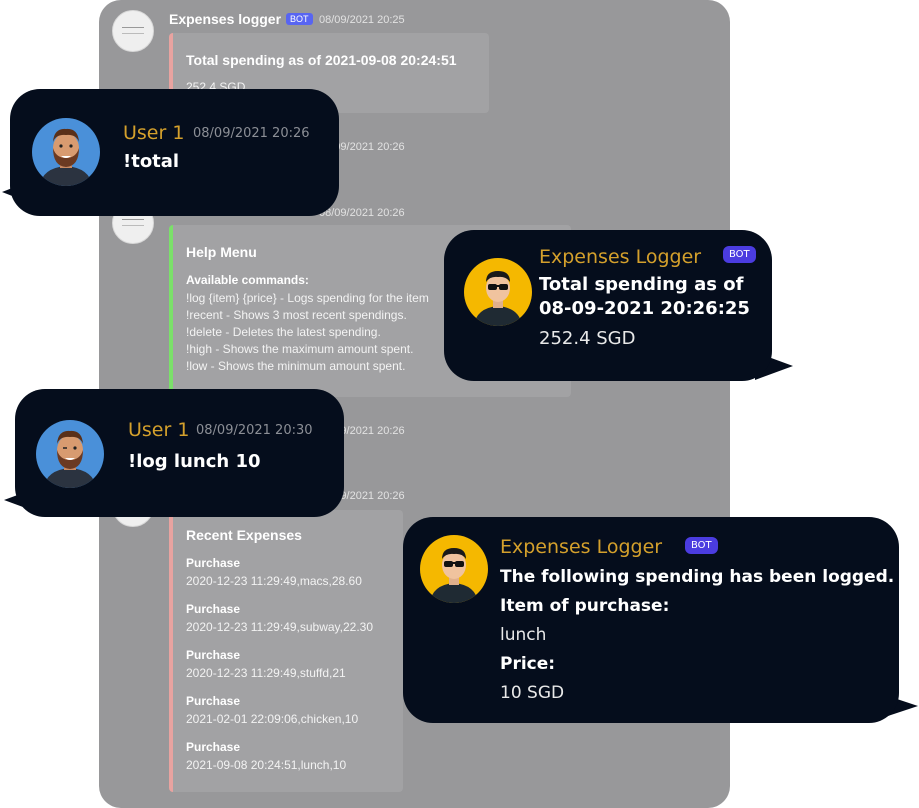 This screenshot has width=919, height=808. What do you see at coordinates (280, 627) in the screenshot?
I see `purchase-value: 2020-12-23 11:29:49,subway,22.30` at bounding box center [280, 627].